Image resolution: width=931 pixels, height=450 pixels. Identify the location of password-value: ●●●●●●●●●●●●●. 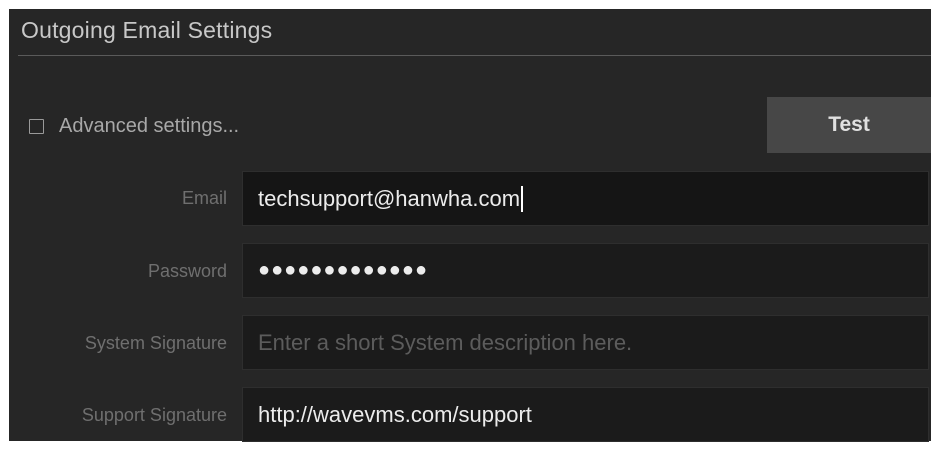
(343, 270).